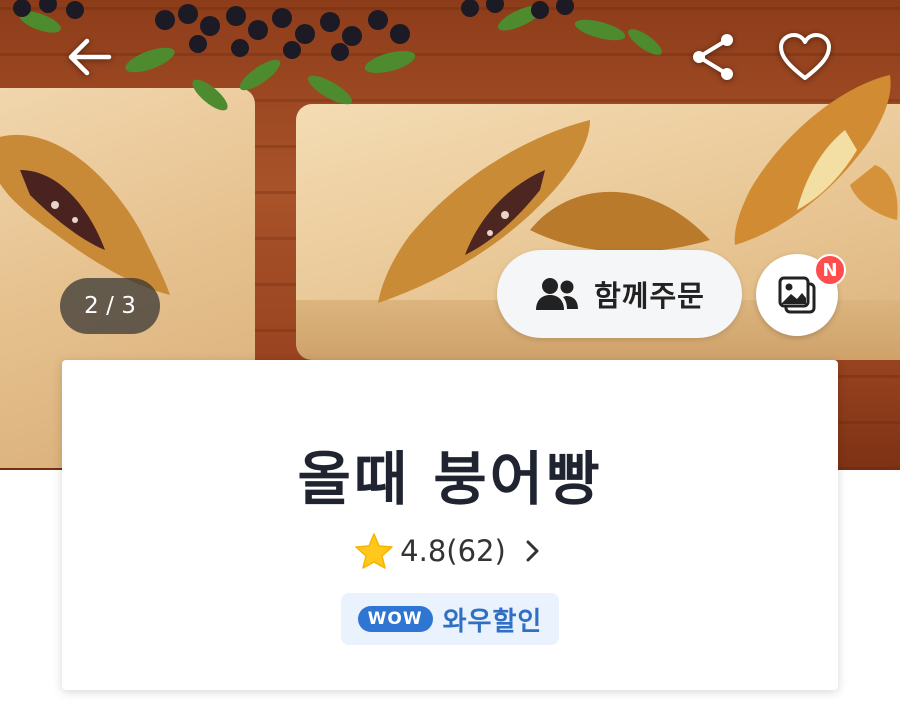  Describe the element at coordinates (395, 619) in the screenshot. I see `wow-pill: WOW` at that location.